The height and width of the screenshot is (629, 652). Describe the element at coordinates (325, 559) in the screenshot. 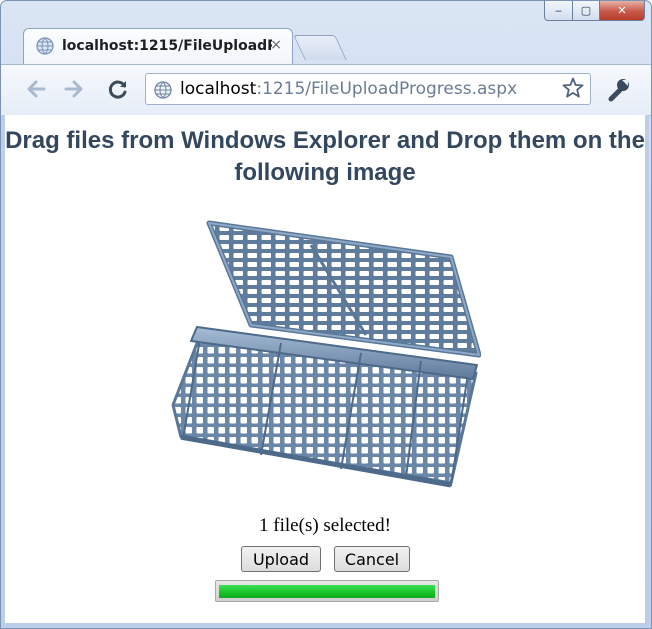

I see `action-buttons: Upload Cancel` at that location.